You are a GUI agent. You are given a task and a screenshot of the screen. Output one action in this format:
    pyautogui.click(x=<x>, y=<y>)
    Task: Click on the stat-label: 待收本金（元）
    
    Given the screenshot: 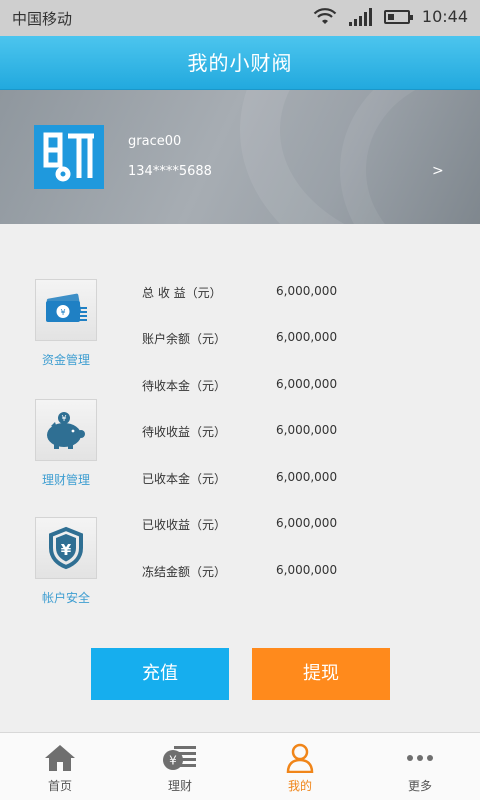 What is the action you would take?
    pyautogui.click(x=184, y=386)
    